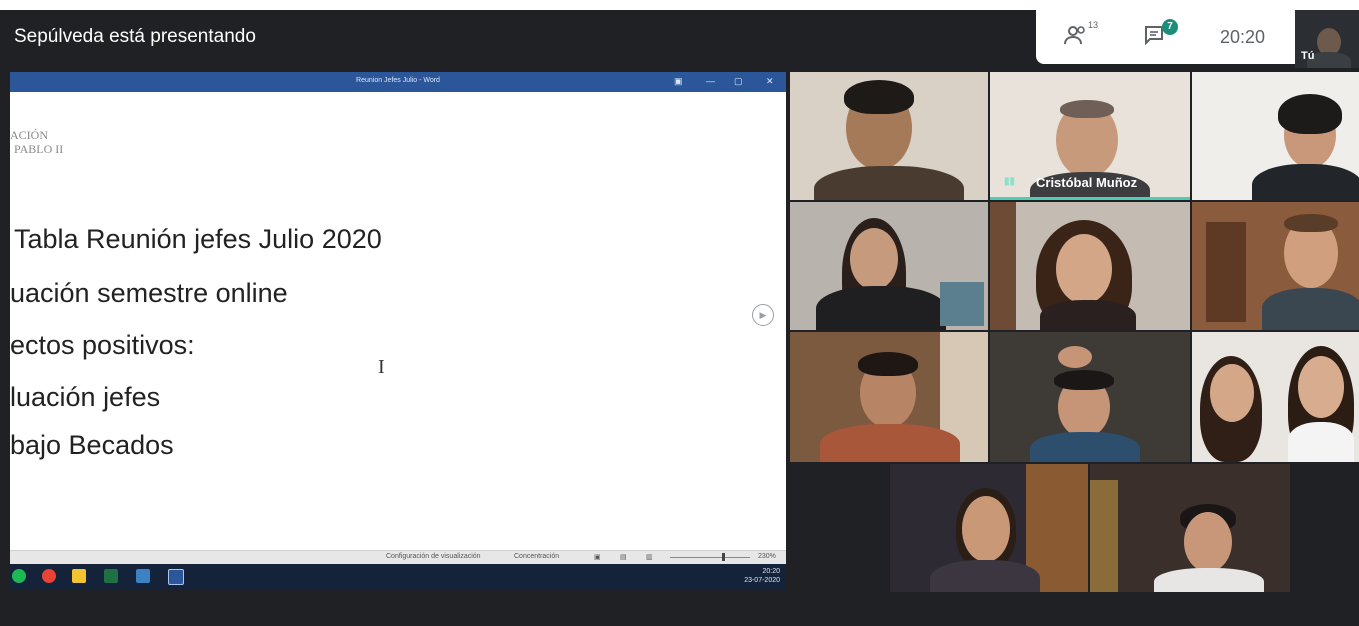 Image resolution: width=1359 pixels, height=626 pixels. I want to click on meeting-clock: 20:20, so click(1243, 37).